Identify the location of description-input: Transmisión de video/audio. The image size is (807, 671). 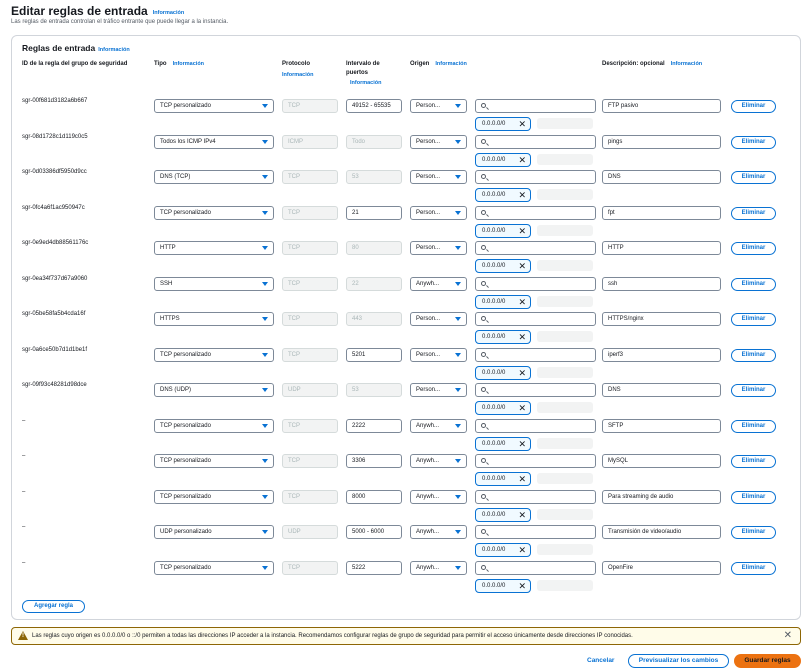
(661, 532).